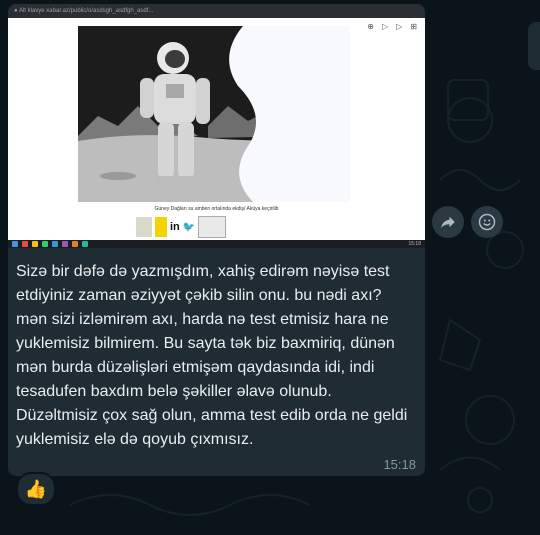 Image resolution: width=540 pixels, height=535 pixels. Describe the element at coordinates (385, 26) in the screenshot. I see `play-icon: ▷` at that location.